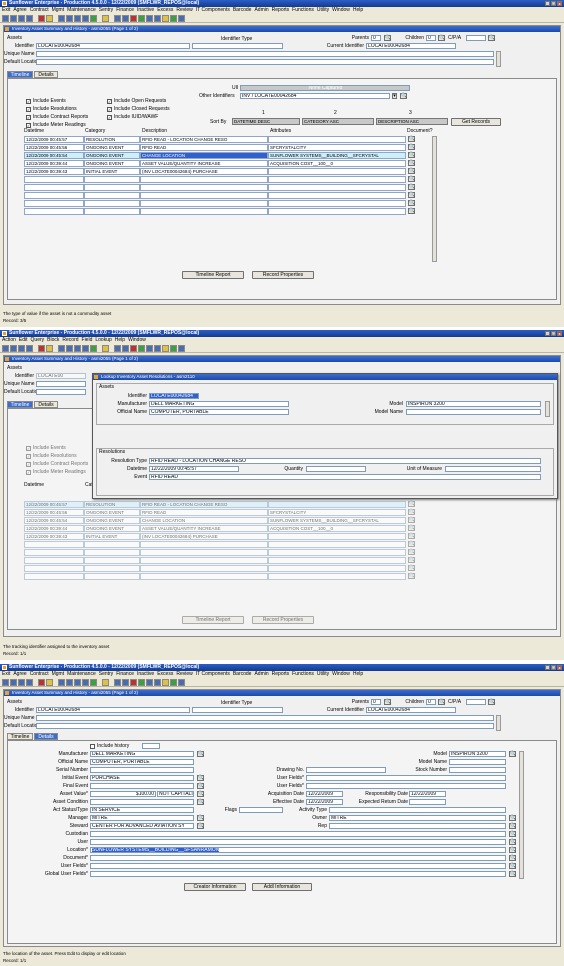 The width and height of the screenshot is (564, 966). Describe the element at coordinates (512, 826) in the screenshot. I see `rep-lookup-icon: 🔍` at that location.